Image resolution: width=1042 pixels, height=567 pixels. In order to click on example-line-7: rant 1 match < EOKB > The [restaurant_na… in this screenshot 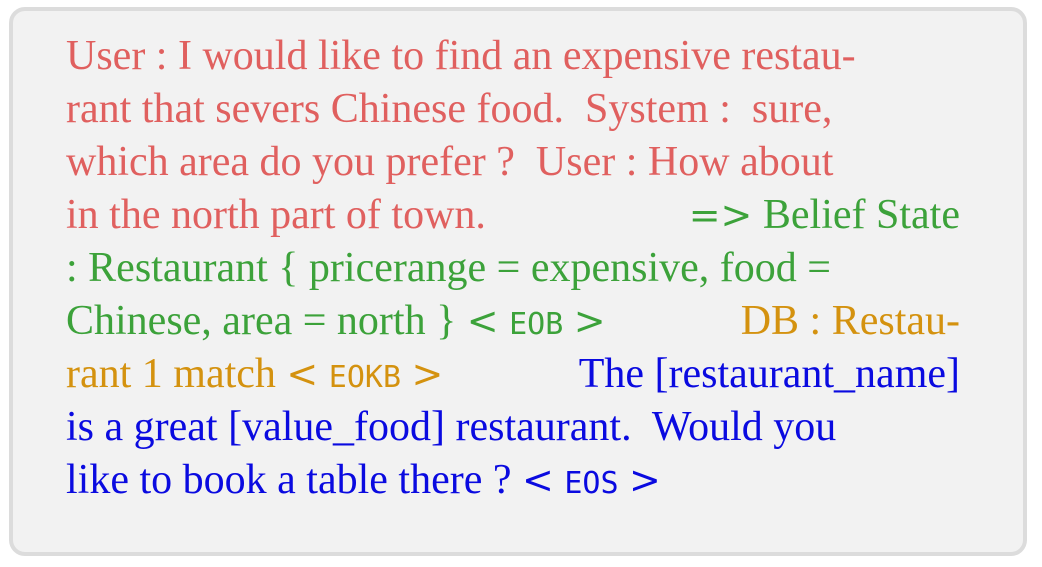, I will do `click(513, 374)`.